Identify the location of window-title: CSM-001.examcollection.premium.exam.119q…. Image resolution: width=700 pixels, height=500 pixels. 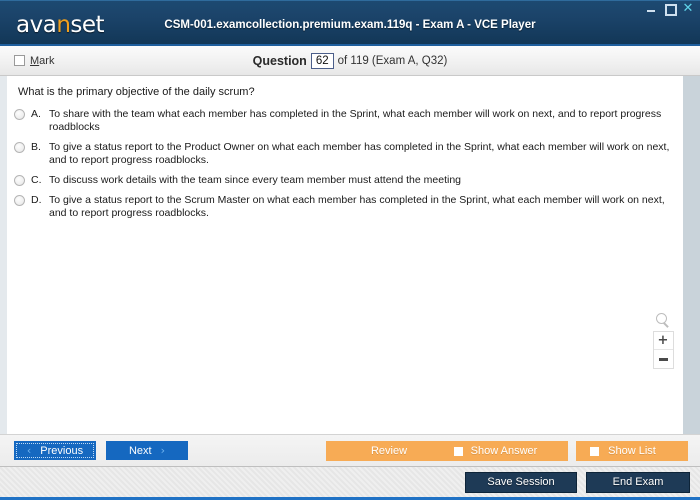
(350, 25).